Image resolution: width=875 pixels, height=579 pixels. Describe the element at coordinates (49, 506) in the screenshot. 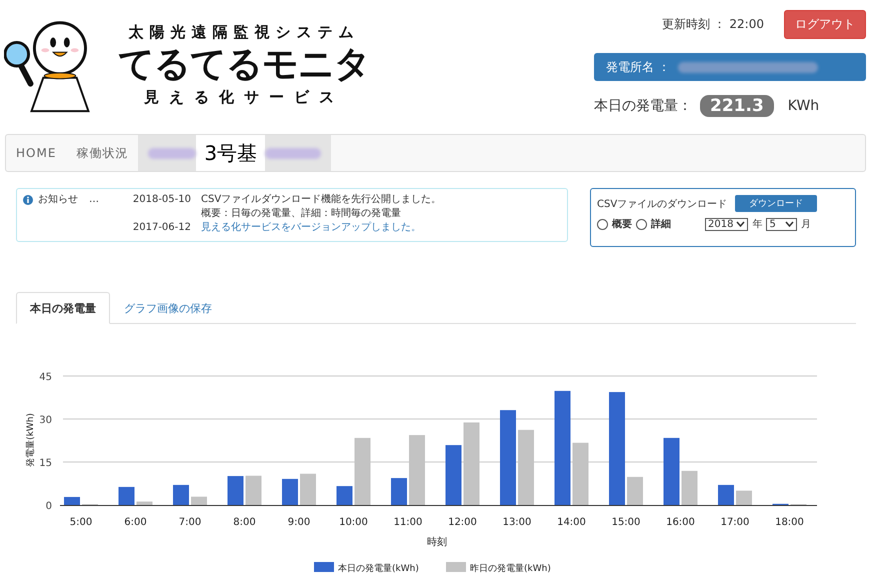

I see `axis-tick-label: 0` at that location.